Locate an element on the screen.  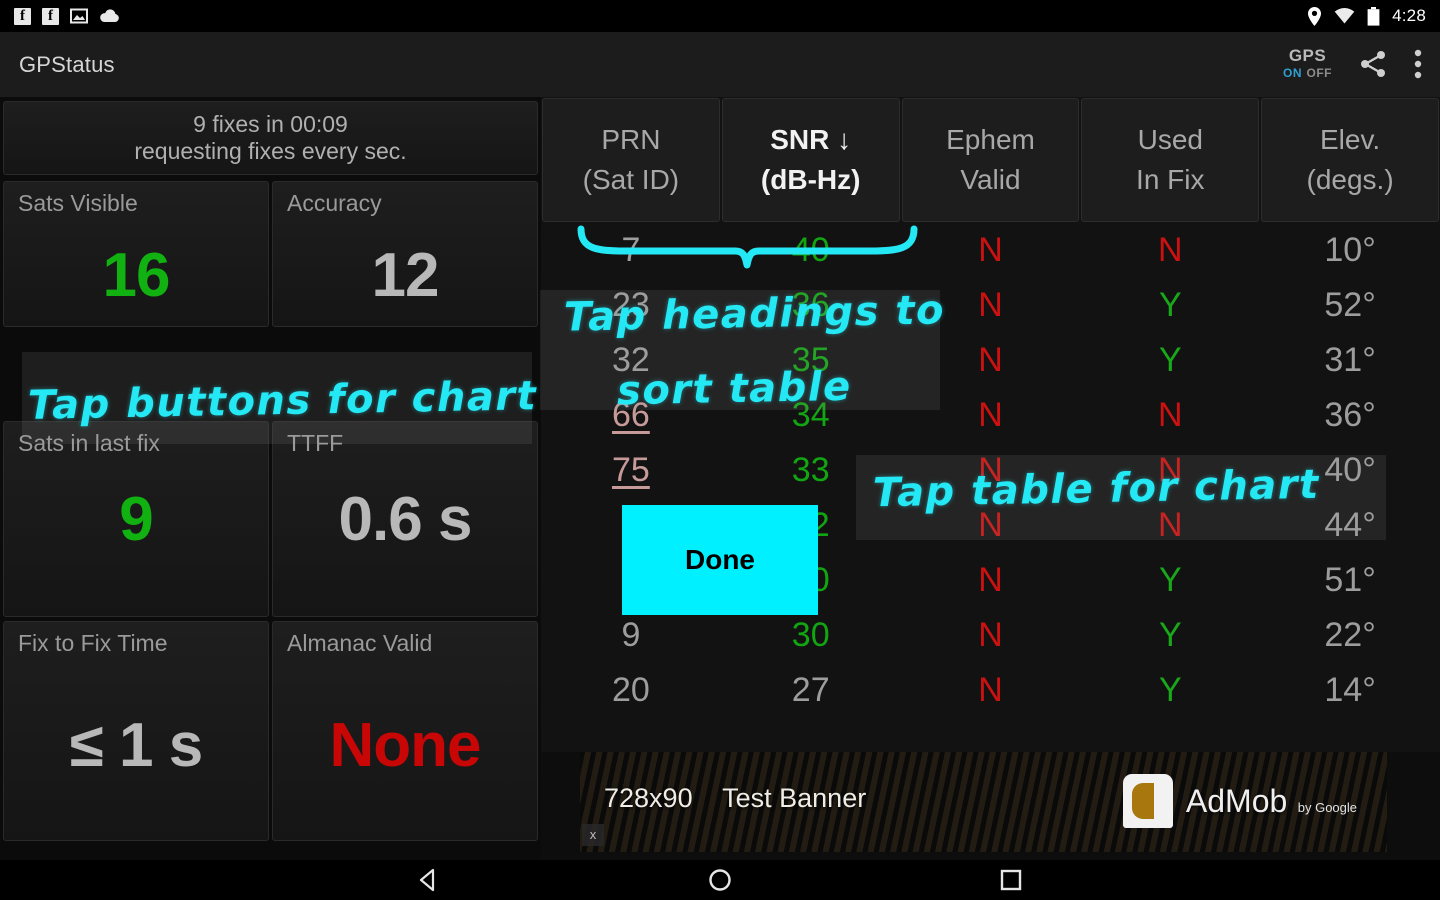
fix-interval-text: requesting fixes every sec. is located at coordinates (270, 151).